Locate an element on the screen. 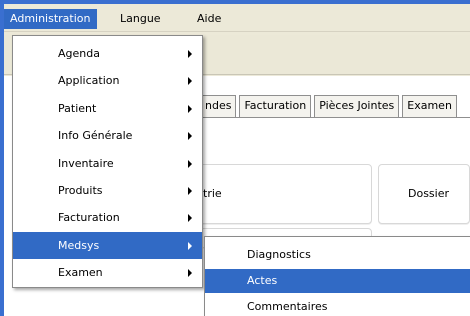 The image size is (470, 316). tab-pieces-jointes: Pièces Jointes is located at coordinates (357, 106).